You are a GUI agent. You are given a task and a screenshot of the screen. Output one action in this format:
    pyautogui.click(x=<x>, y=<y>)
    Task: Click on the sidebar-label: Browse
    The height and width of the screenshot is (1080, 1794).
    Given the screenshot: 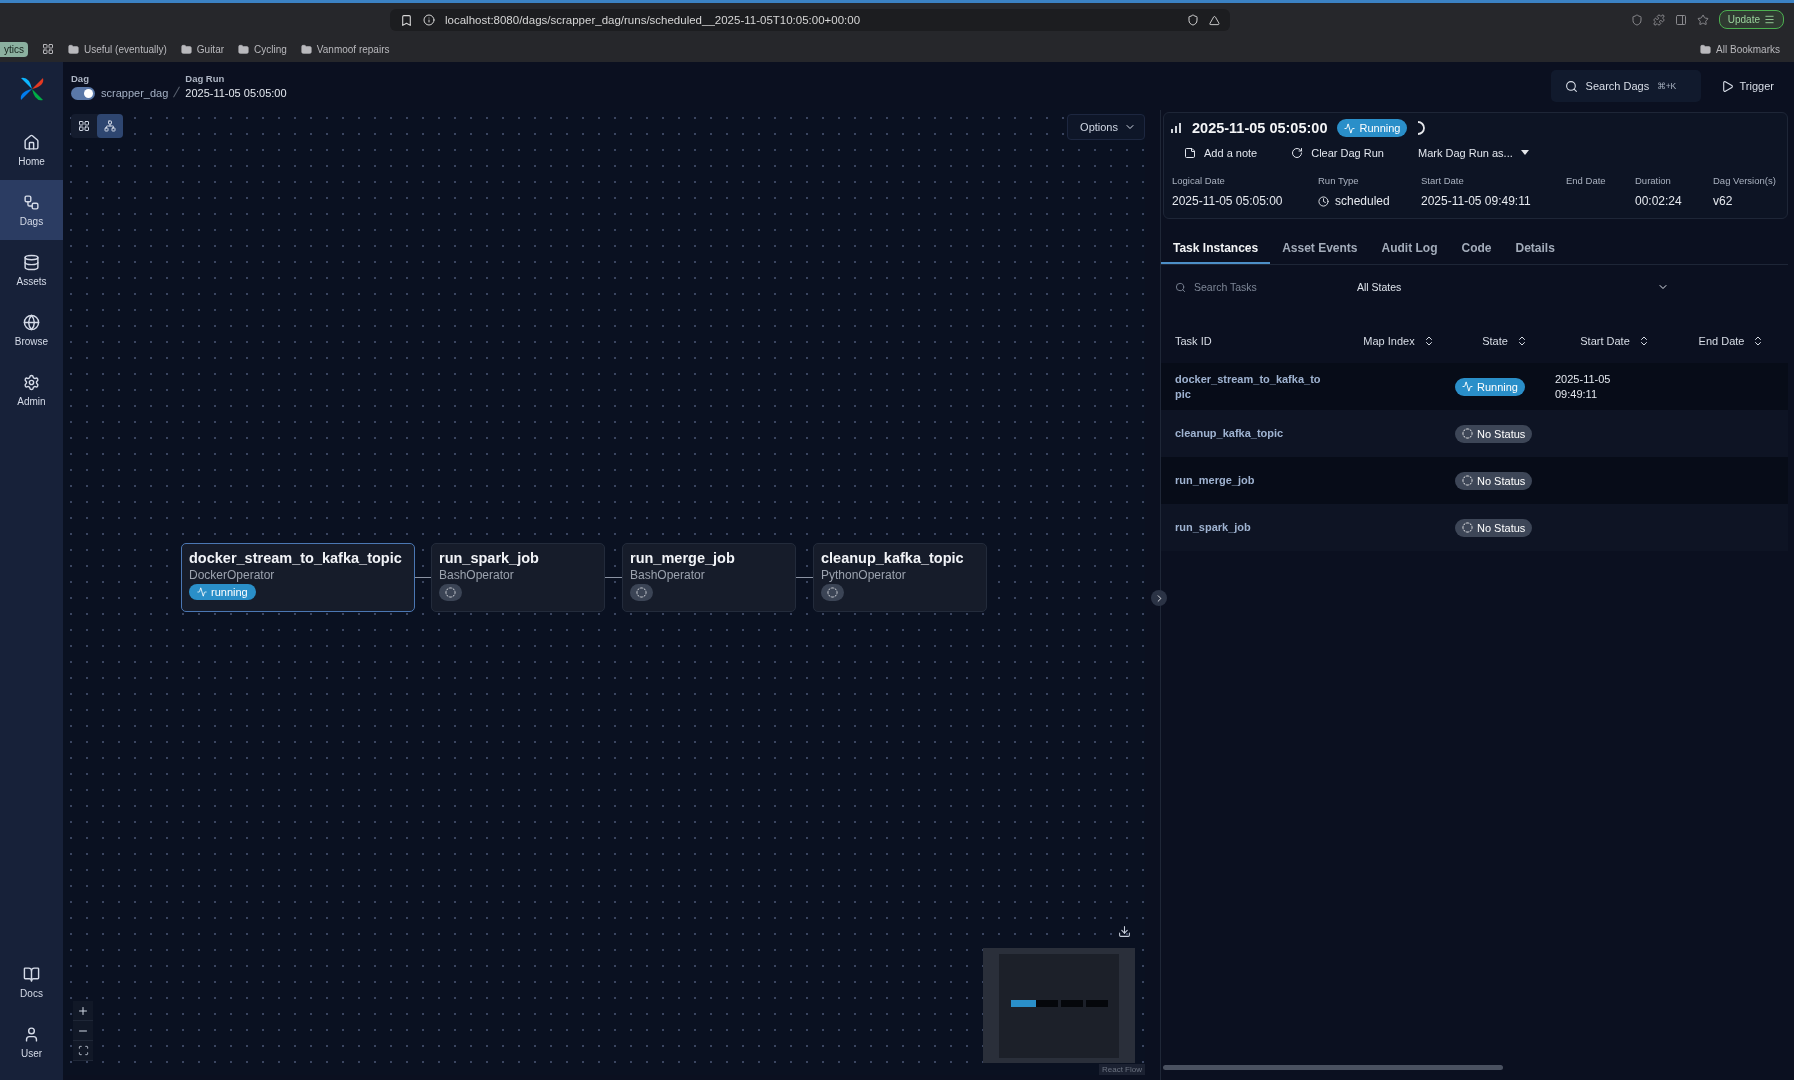 What is the action you would take?
    pyautogui.click(x=31, y=341)
    